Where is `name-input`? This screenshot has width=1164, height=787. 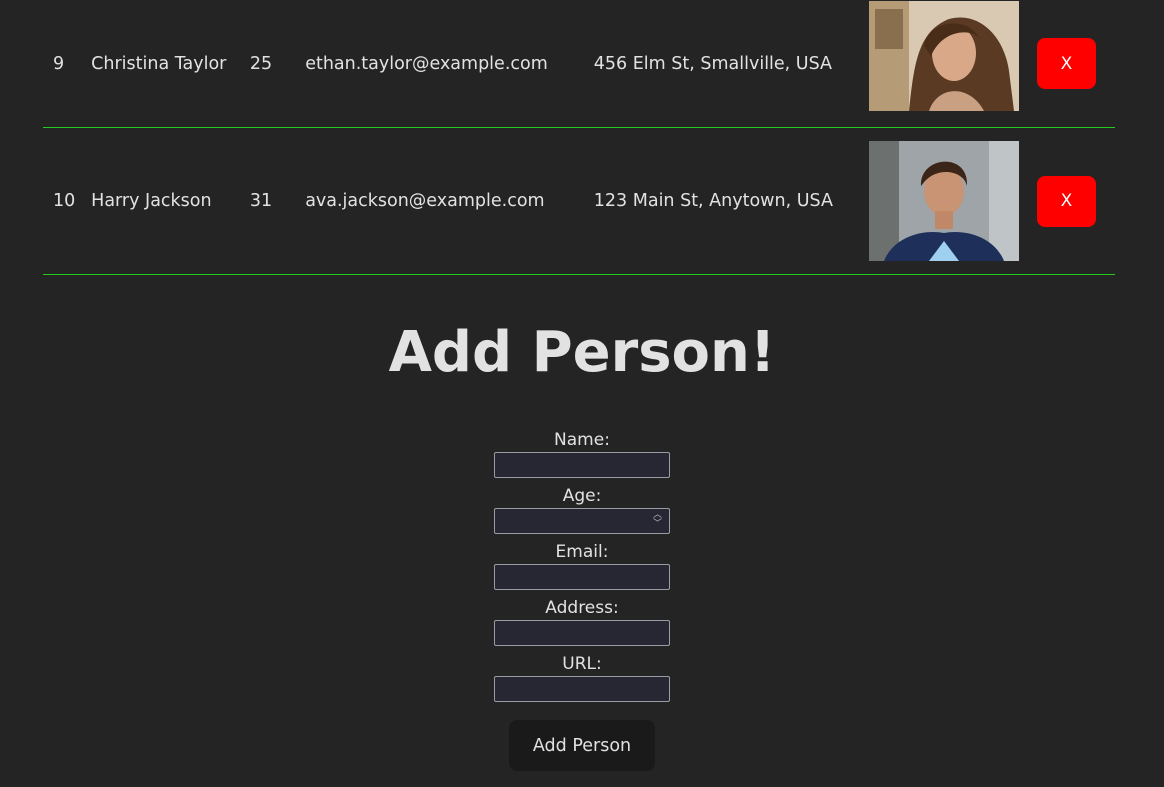
name-input is located at coordinates (582, 465).